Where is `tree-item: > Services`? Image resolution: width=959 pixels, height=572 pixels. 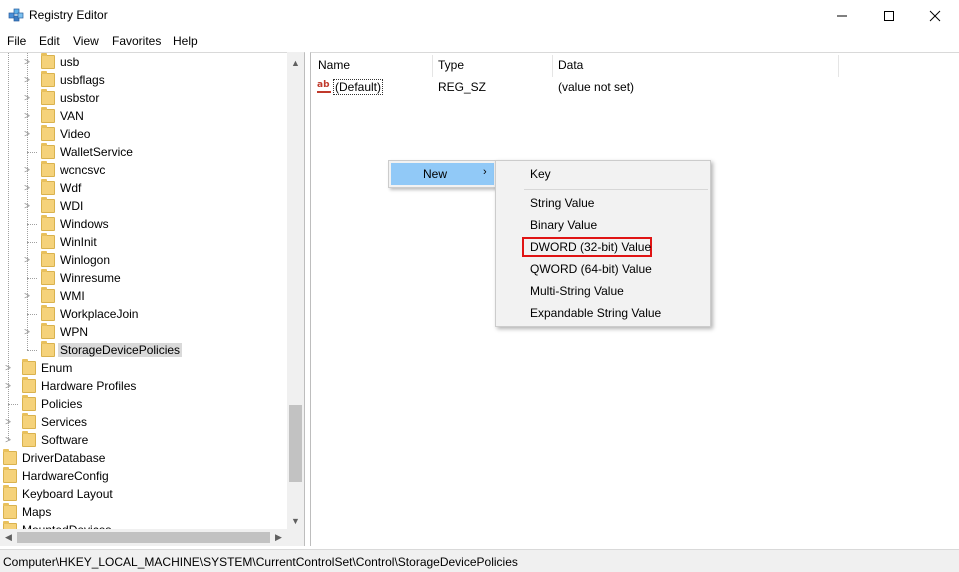 tree-item: > Services is located at coordinates (143, 422).